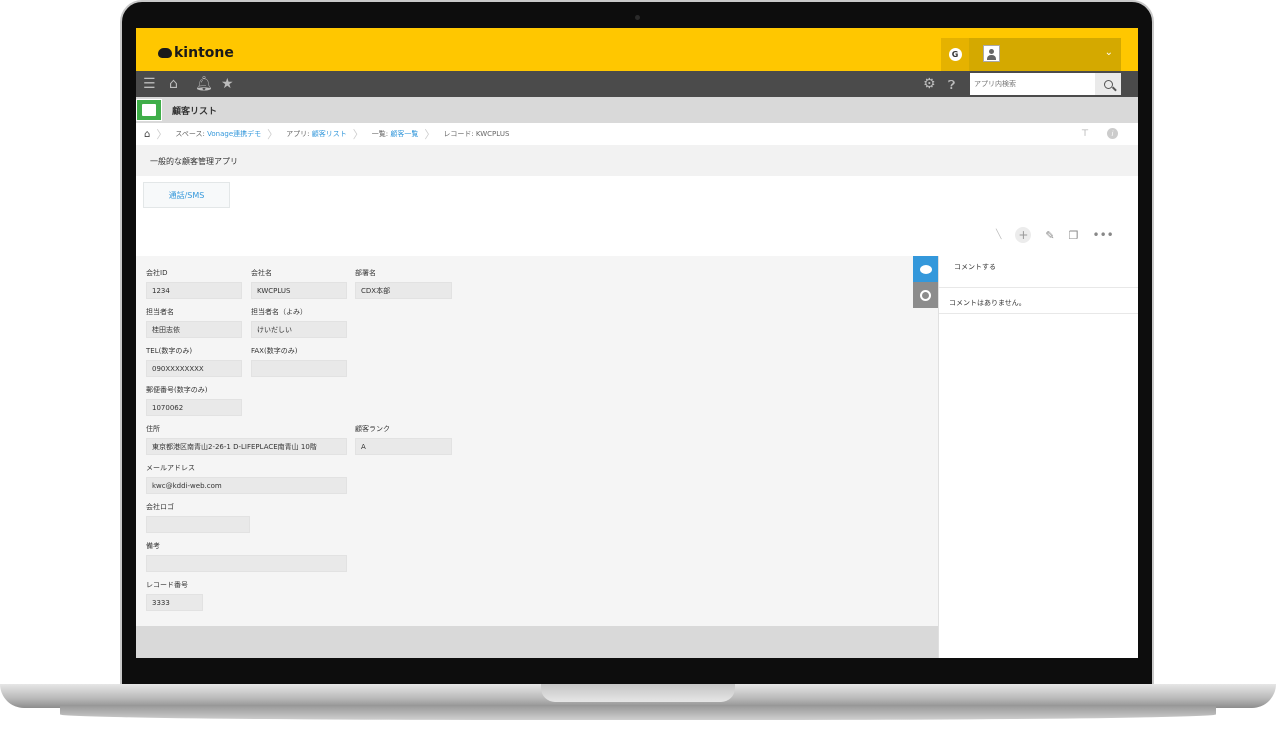  Describe the element at coordinates (153, 429) in the screenshot. I see `field-label: 住所` at that location.